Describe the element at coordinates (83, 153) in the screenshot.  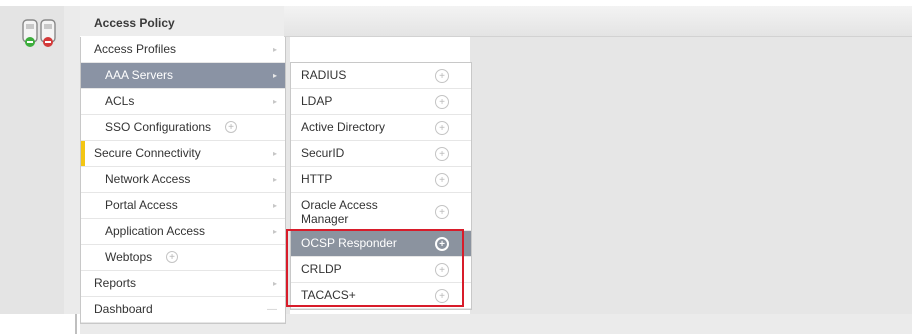
I see `section-marker` at that location.